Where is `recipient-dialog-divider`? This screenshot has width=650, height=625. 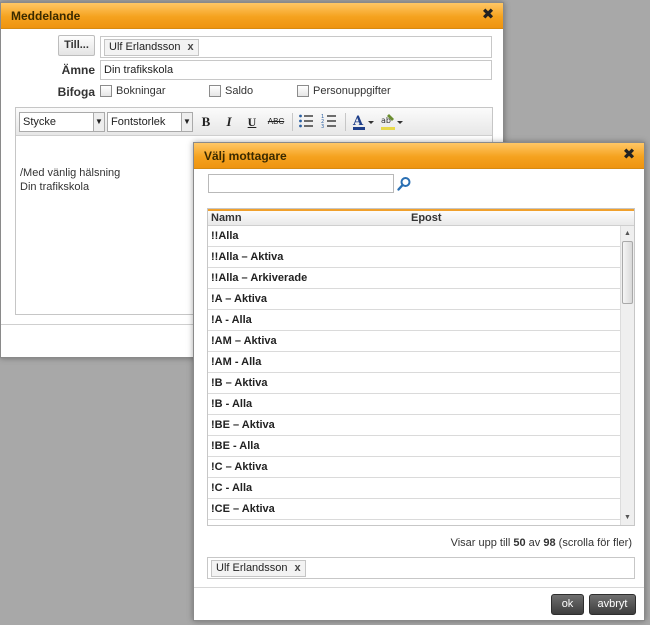 recipient-dialog-divider is located at coordinates (419, 587).